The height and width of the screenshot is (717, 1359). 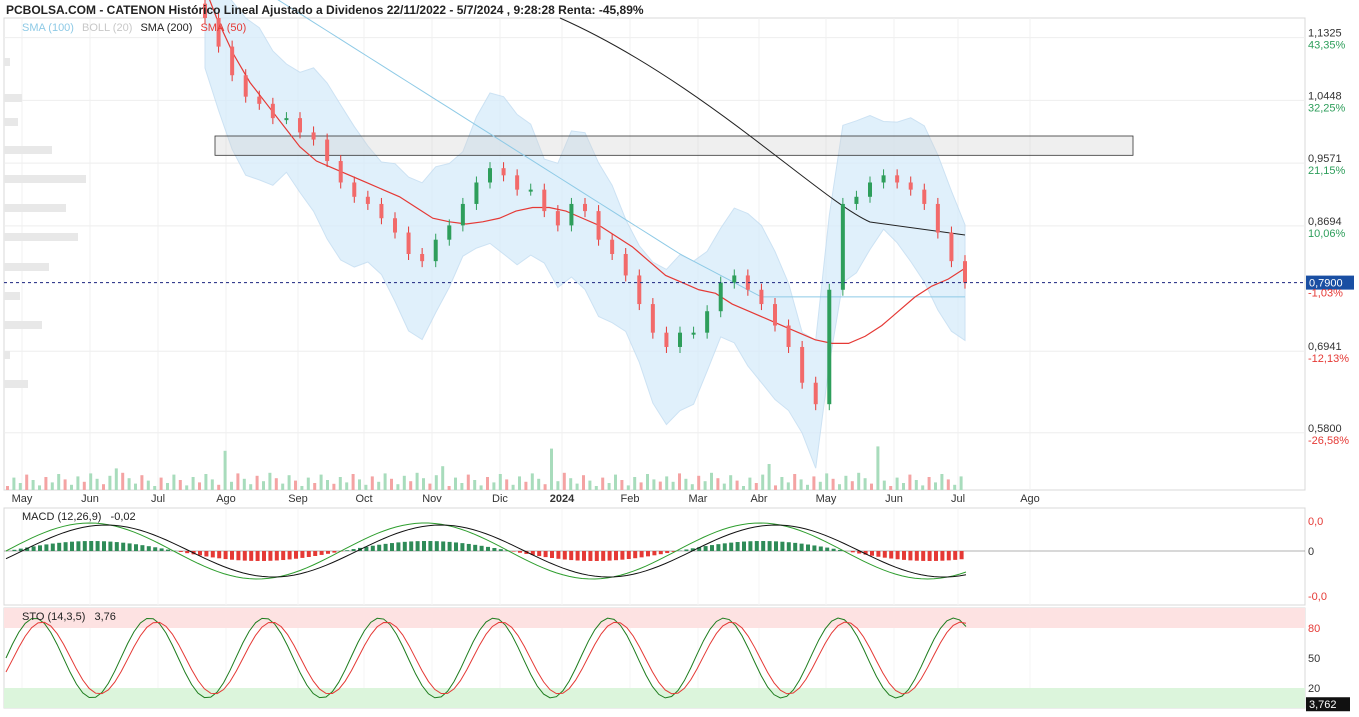 What do you see at coordinates (674, 145) in the screenshot?
I see `resistance-zone` at bounding box center [674, 145].